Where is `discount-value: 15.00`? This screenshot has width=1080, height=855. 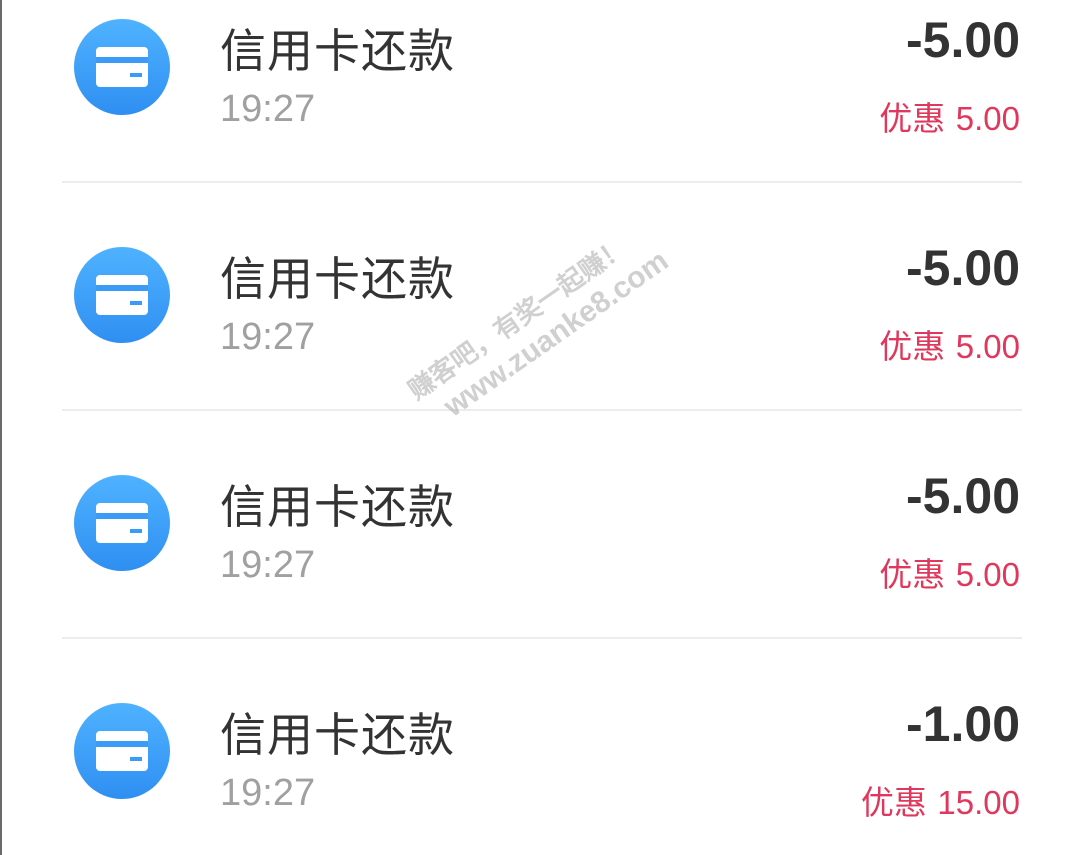
discount-value: 15.00 is located at coordinates (978, 802).